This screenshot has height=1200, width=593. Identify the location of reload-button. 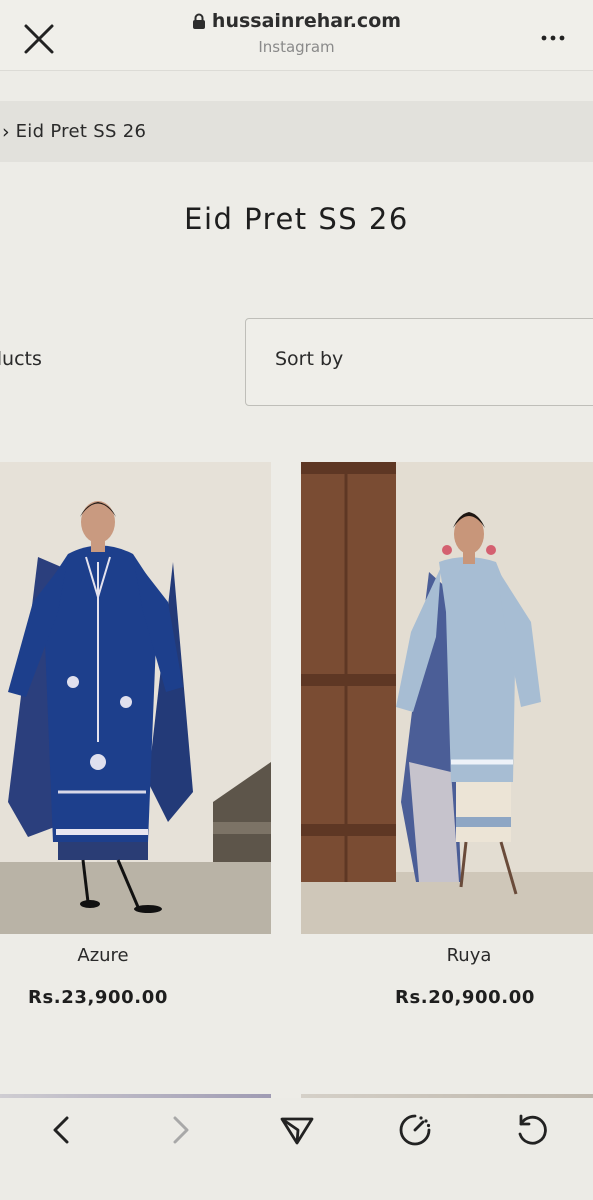
(532, 1130).